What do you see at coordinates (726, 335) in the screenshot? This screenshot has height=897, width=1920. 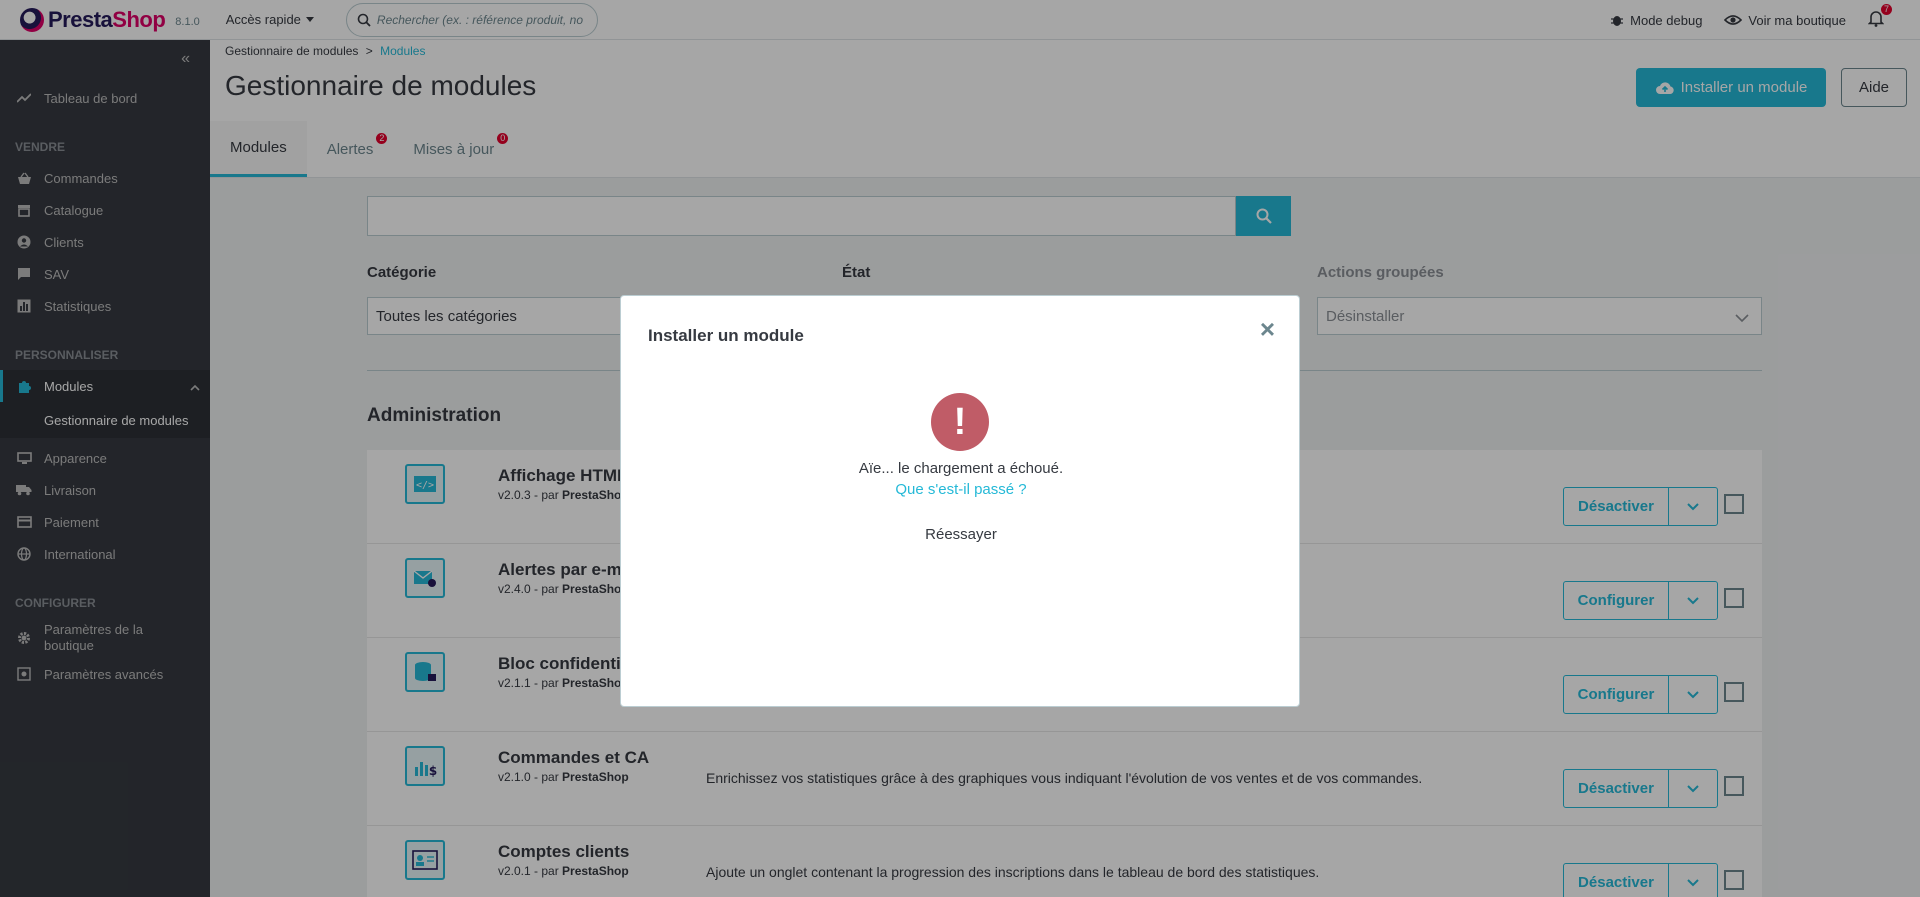 I see `modal-title: Installer un module` at bounding box center [726, 335].